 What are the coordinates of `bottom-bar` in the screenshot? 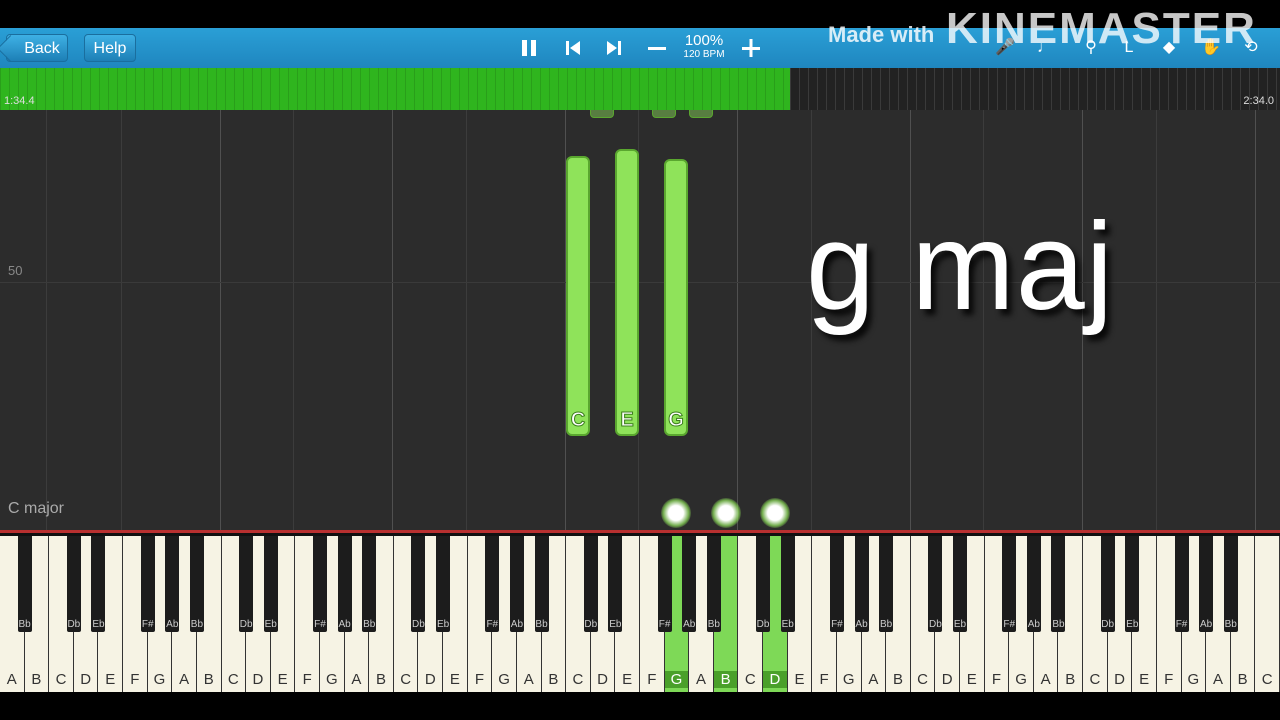 It's located at (640, 706).